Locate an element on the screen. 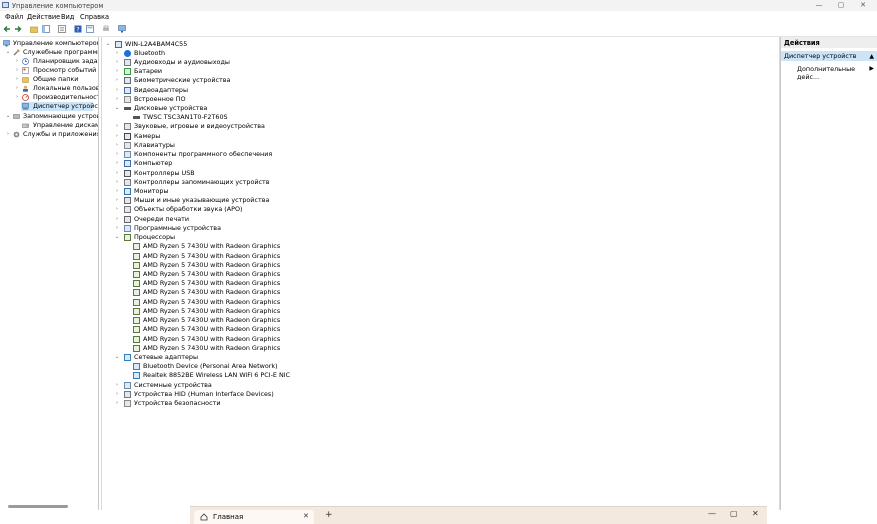 The image size is (877, 524). maximize-button: ▢ is located at coordinates (841, 5).